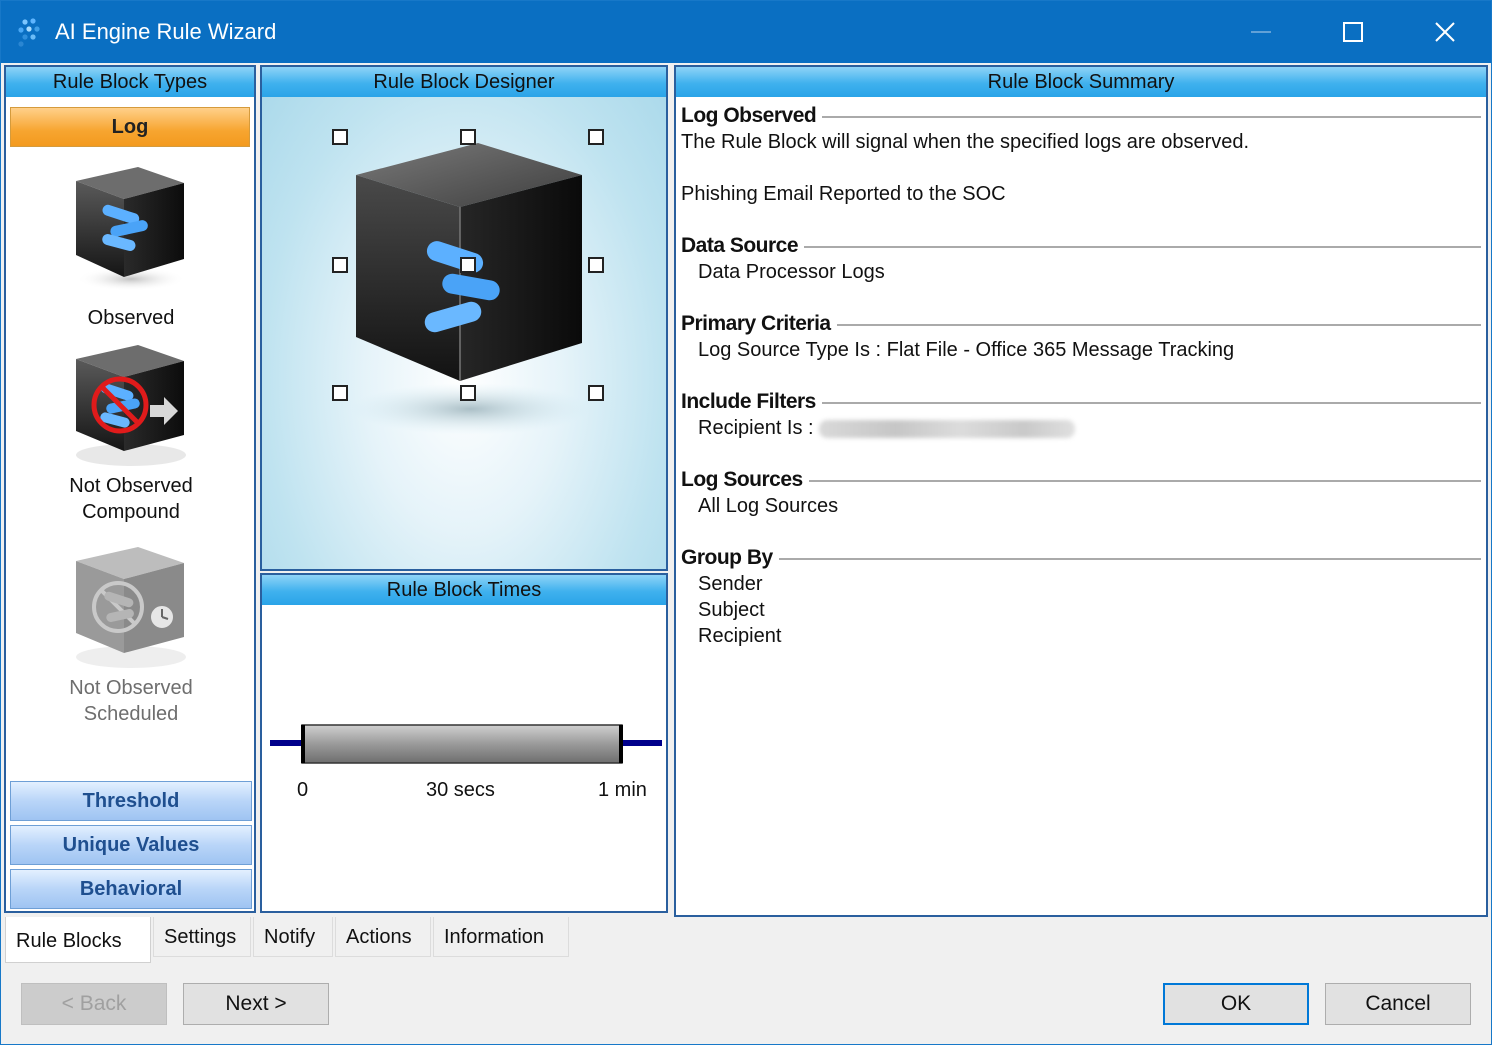 This screenshot has width=1492, height=1045. What do you see at coordinates (1081, 597) in the screenshot?
I see `summary-group-by: Group By Sender Subject Recipient` at bounding box center [1081, 597].